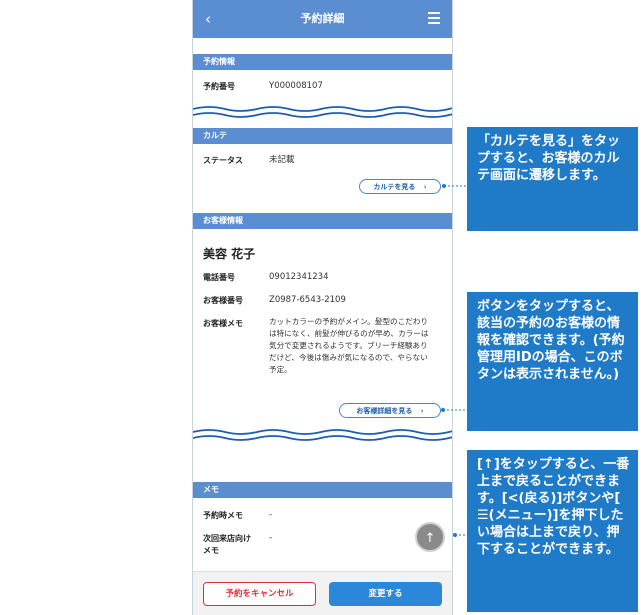  What do you see at coordinates (394, 187) in the screenshot?
I see `view-karte-label: カルテを見る` at bounding box center [394, 187].